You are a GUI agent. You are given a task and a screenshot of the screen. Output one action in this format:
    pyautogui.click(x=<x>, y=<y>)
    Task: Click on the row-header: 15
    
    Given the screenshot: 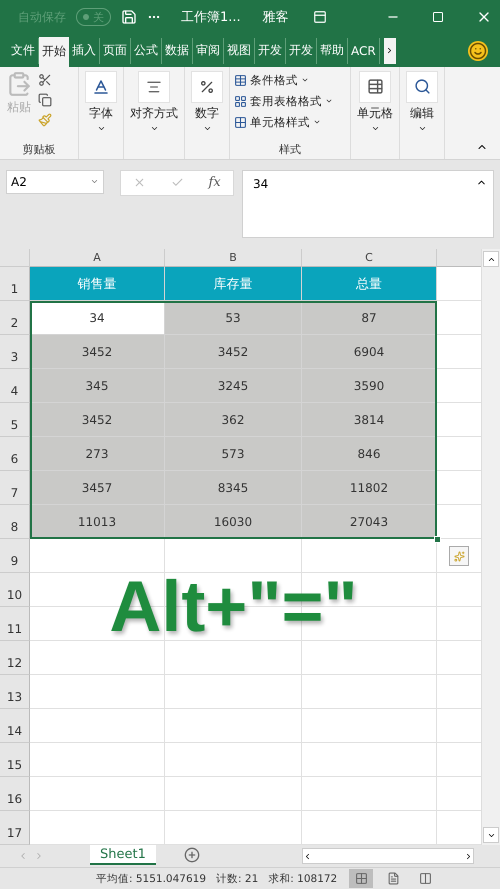 What is the action you would take?
    pyautogui.click(x=15, y=760)
    